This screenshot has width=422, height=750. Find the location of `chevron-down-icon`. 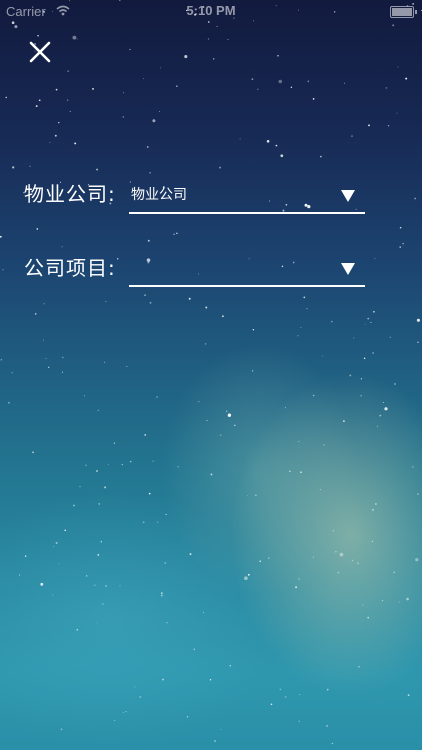

chevron-down-icon is located at coordinates (348, 269).